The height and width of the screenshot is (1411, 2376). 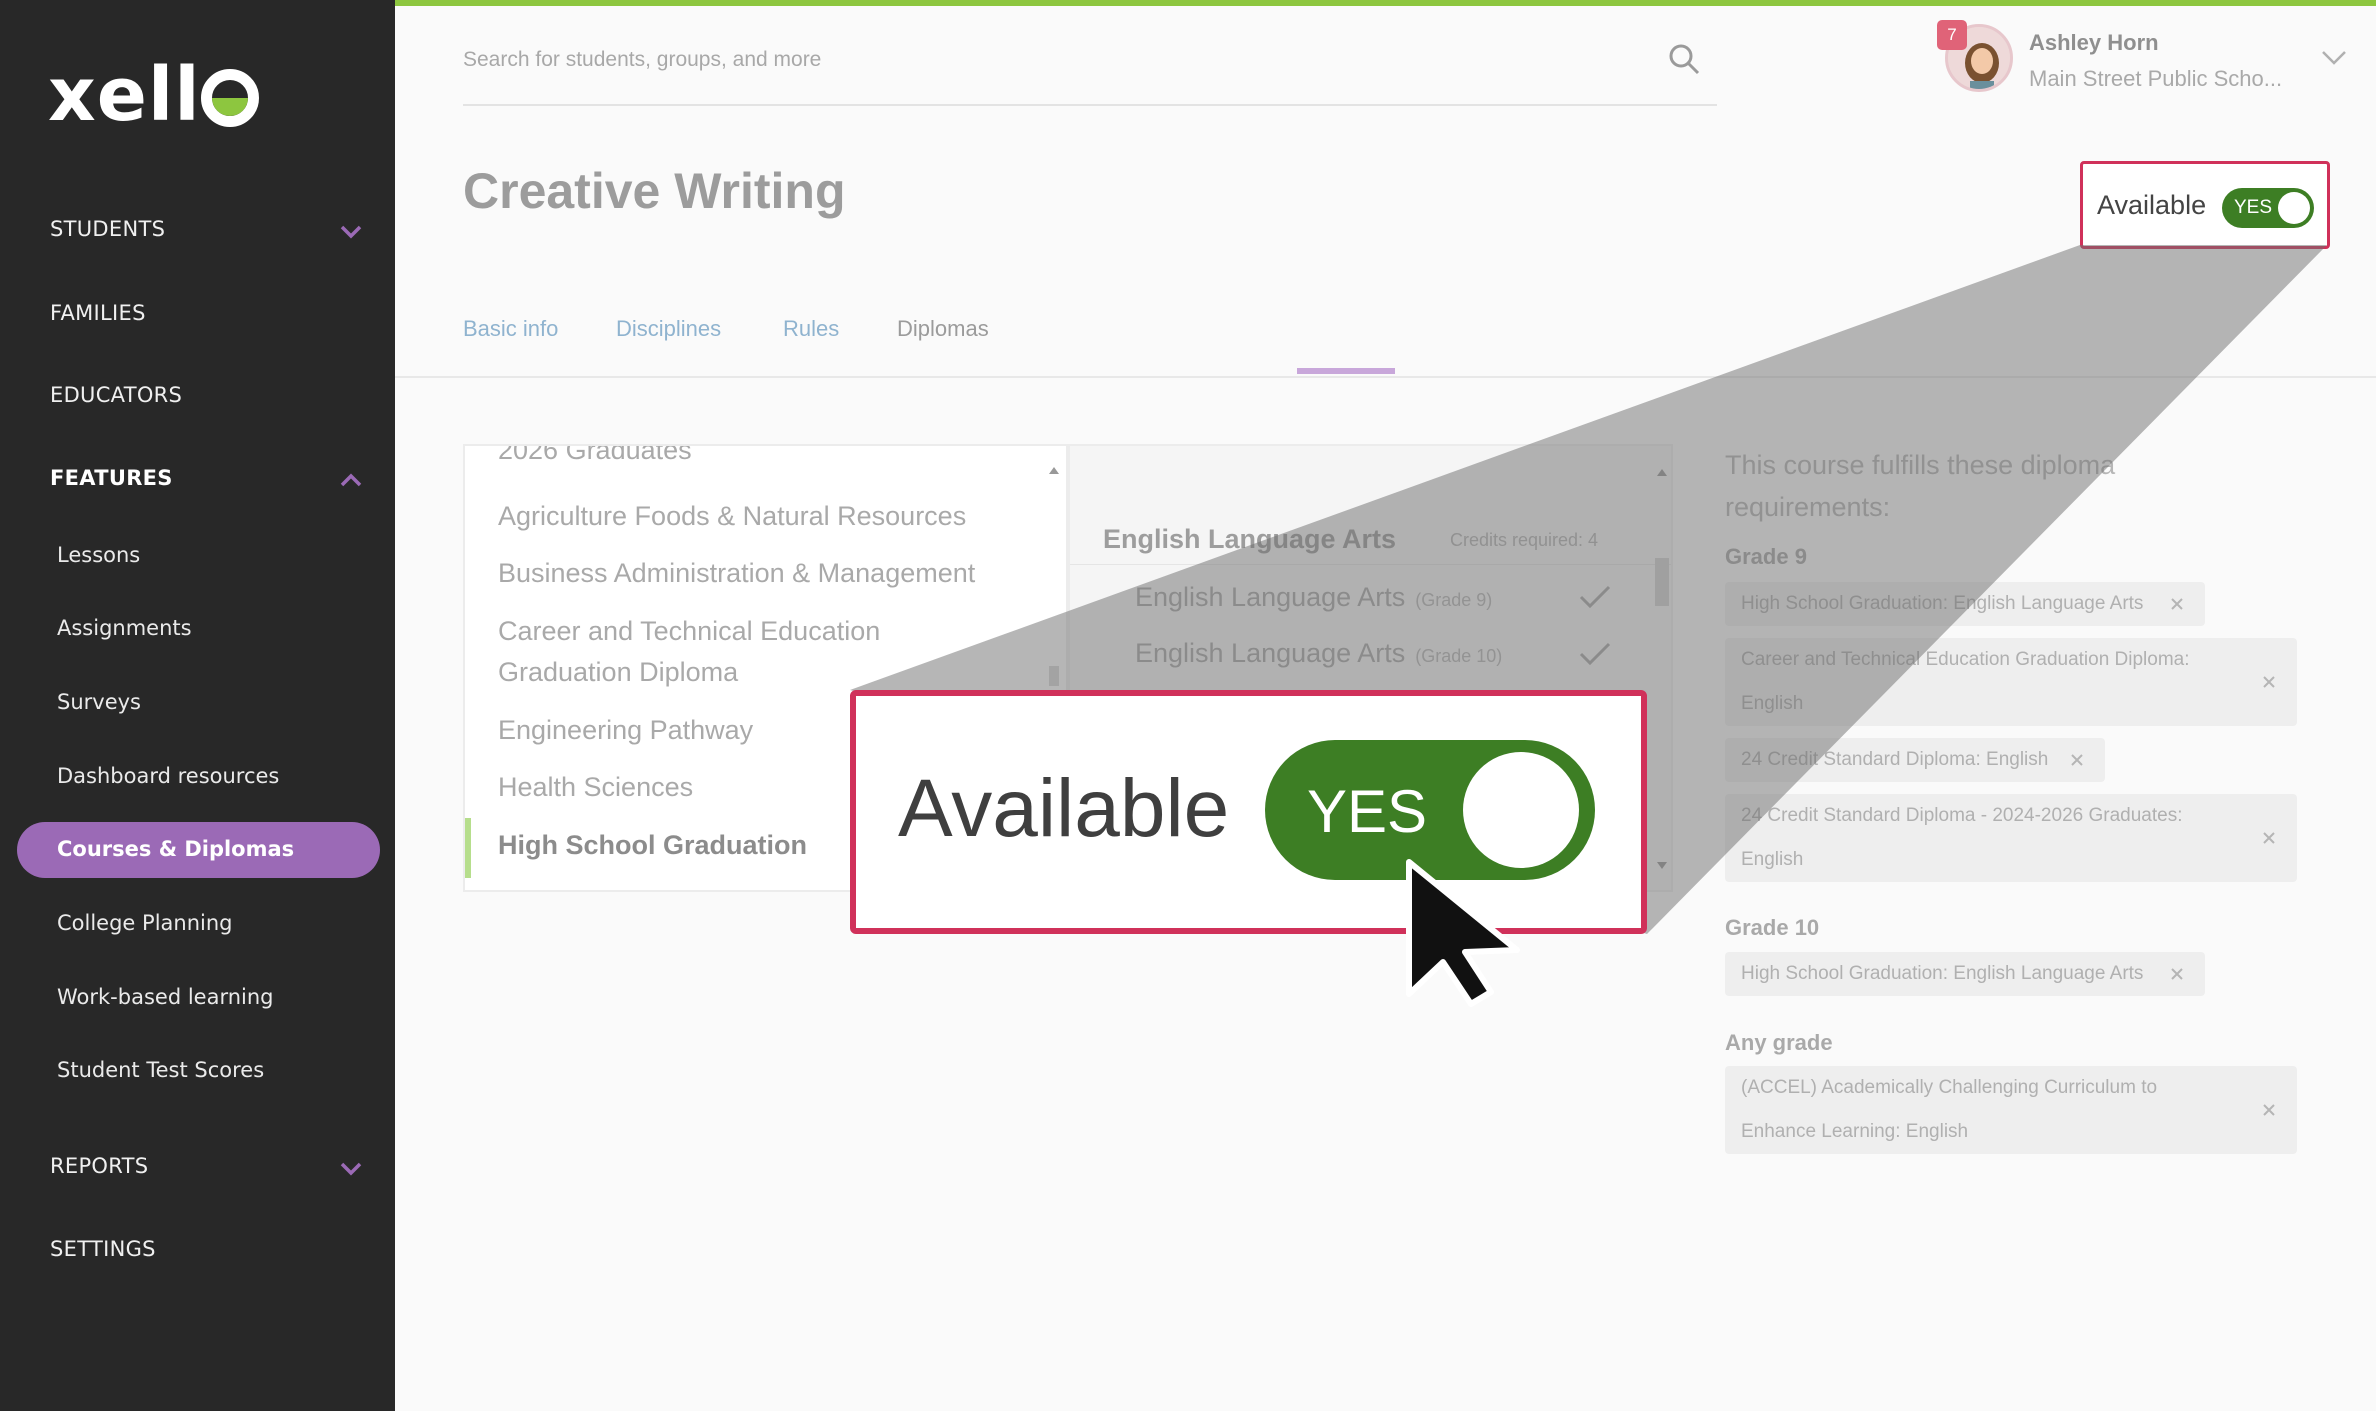 What do you see at coordinates (811, 329) in the screenshot?
I see `tab-rules: Rules` at bounding box center [811, 329].